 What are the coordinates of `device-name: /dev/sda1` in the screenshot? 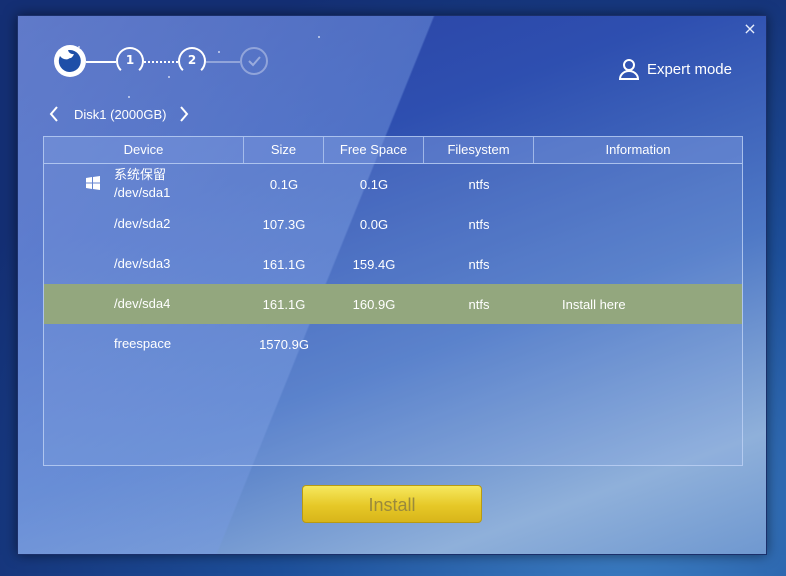 It's located at (142, 192).